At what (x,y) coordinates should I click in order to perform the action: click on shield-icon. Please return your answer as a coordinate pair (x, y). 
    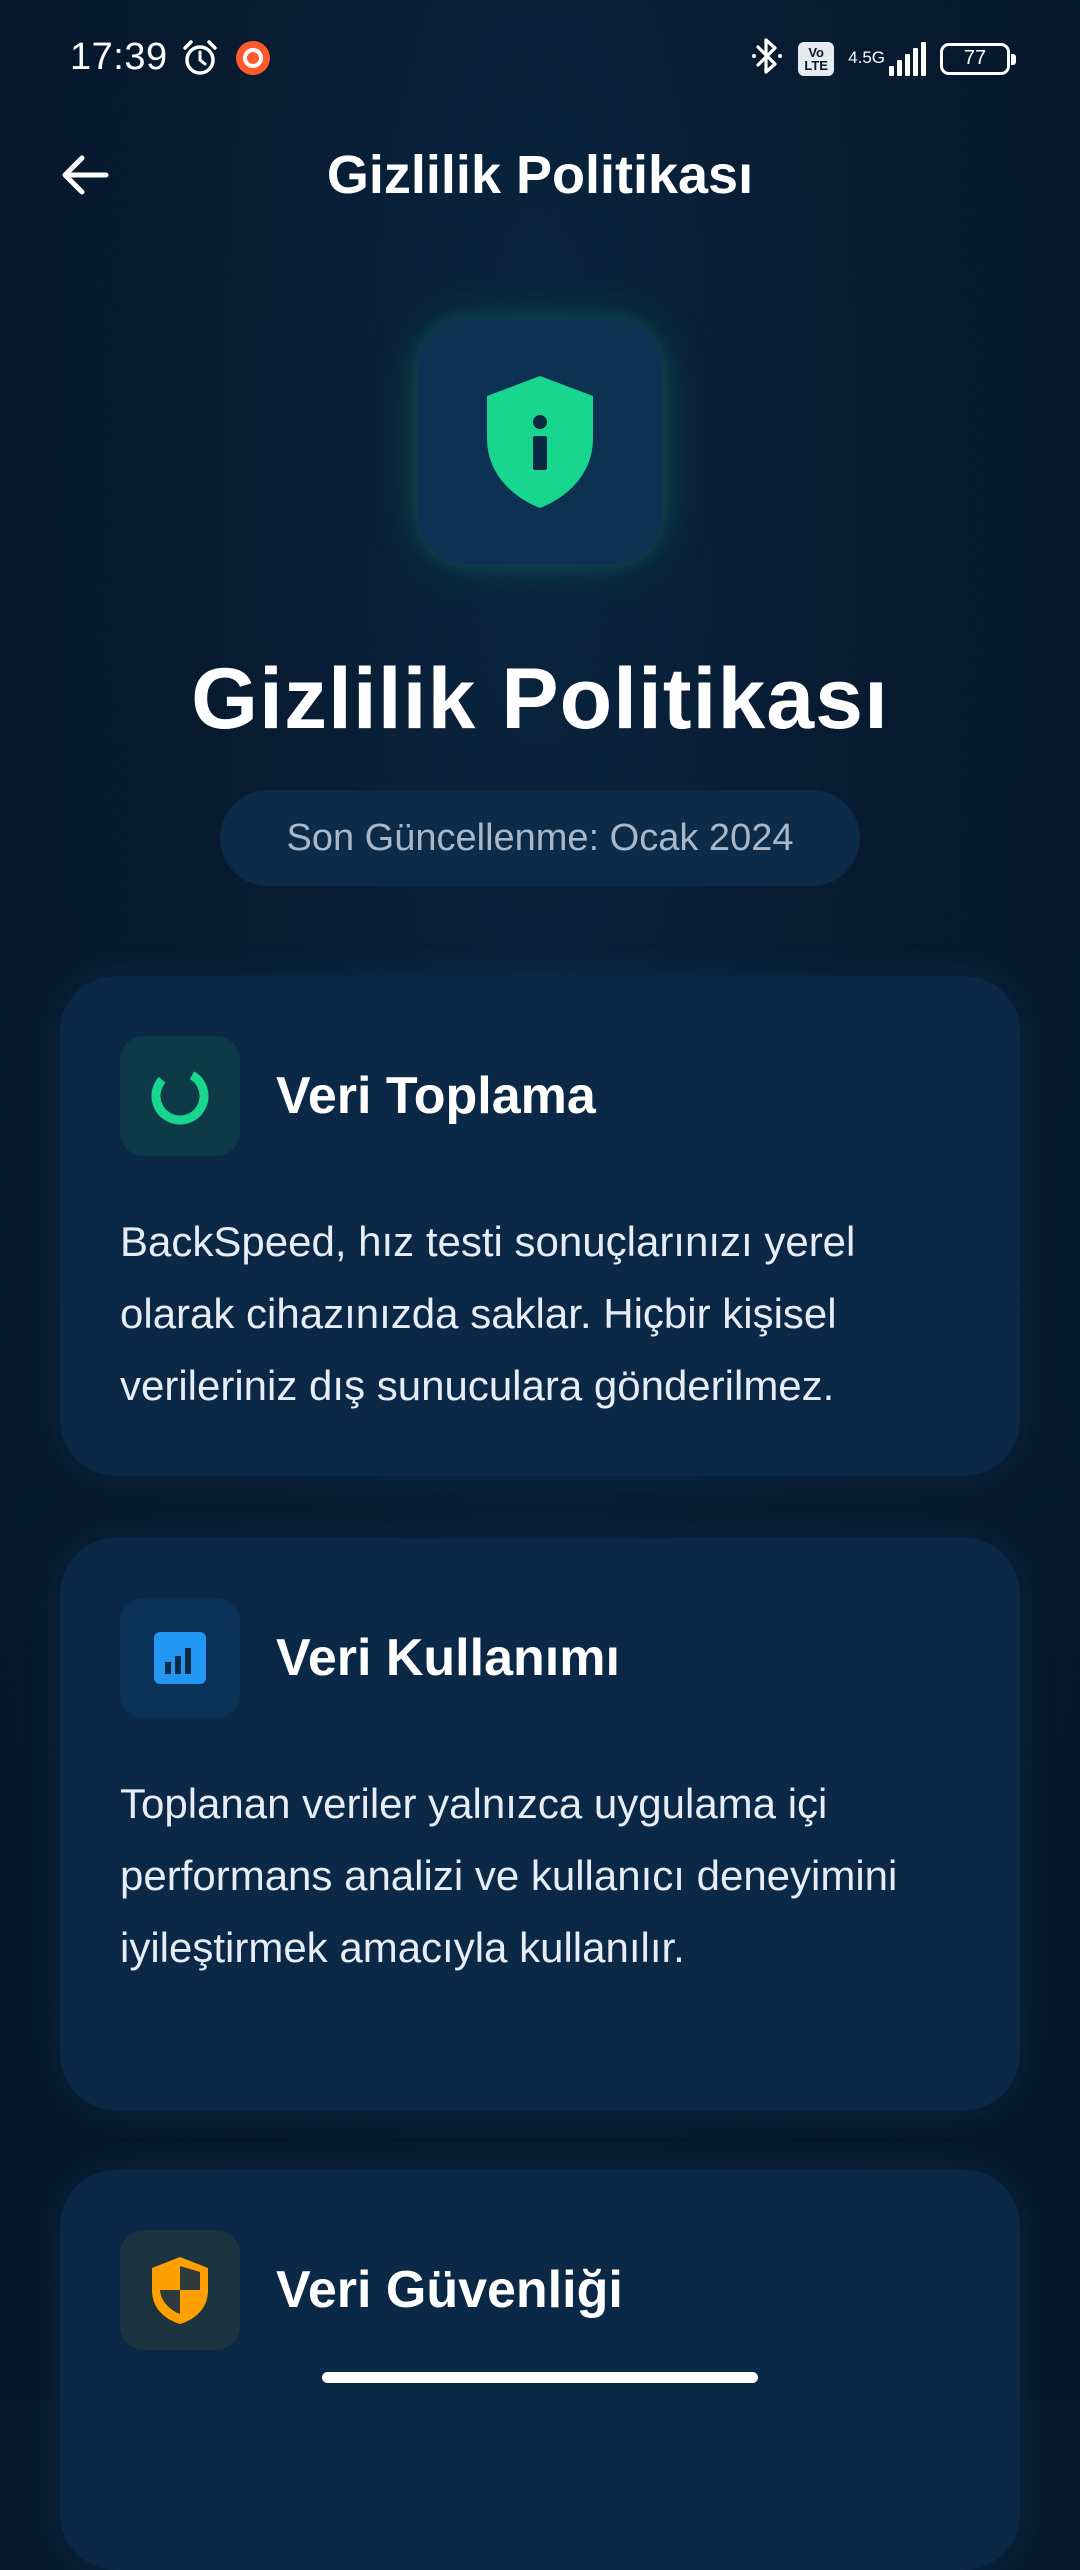
    Looking at the image, I should click on (180, 2290).